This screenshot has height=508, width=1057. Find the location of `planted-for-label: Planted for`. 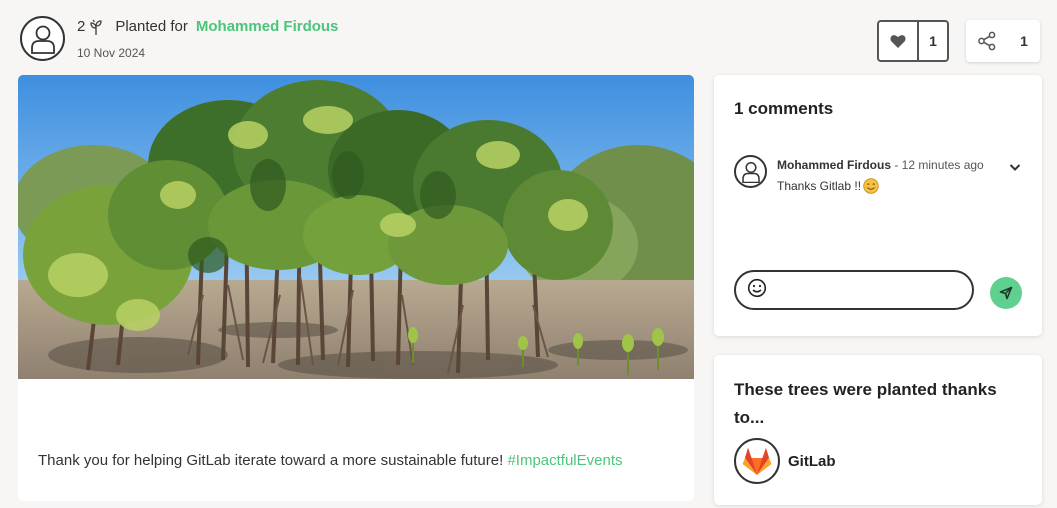

planted-for-label: Planted for is located at coordinates (151, 26).